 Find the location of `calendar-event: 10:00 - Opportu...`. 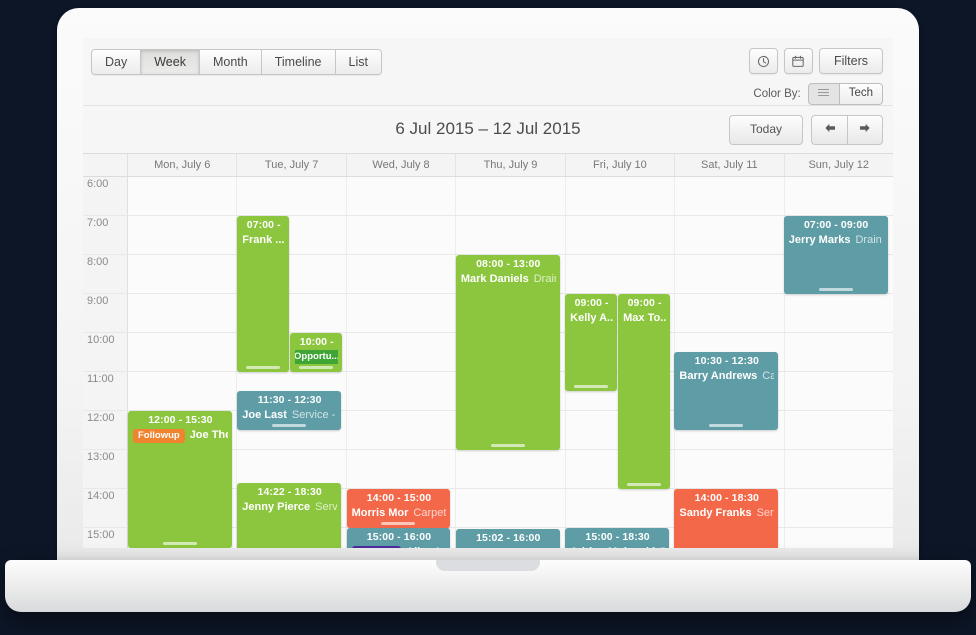

calendar-event: 10:00 - Opportu... is located at coordinates (316, 352).